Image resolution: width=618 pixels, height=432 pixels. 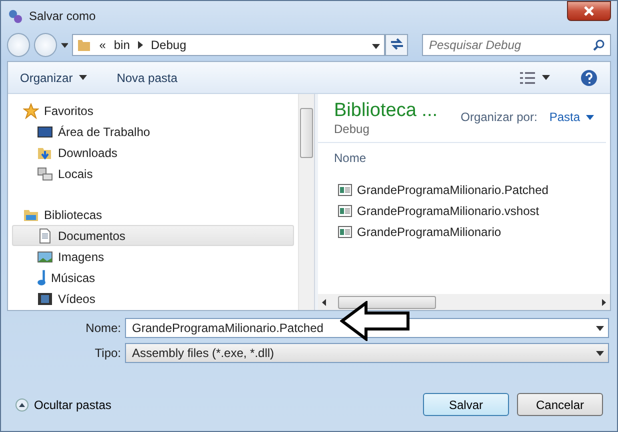 What do you see at coordinates (464, 302) in the screenshot?
I see `horizontal-scrollbar` at bounding box center [464, 302].